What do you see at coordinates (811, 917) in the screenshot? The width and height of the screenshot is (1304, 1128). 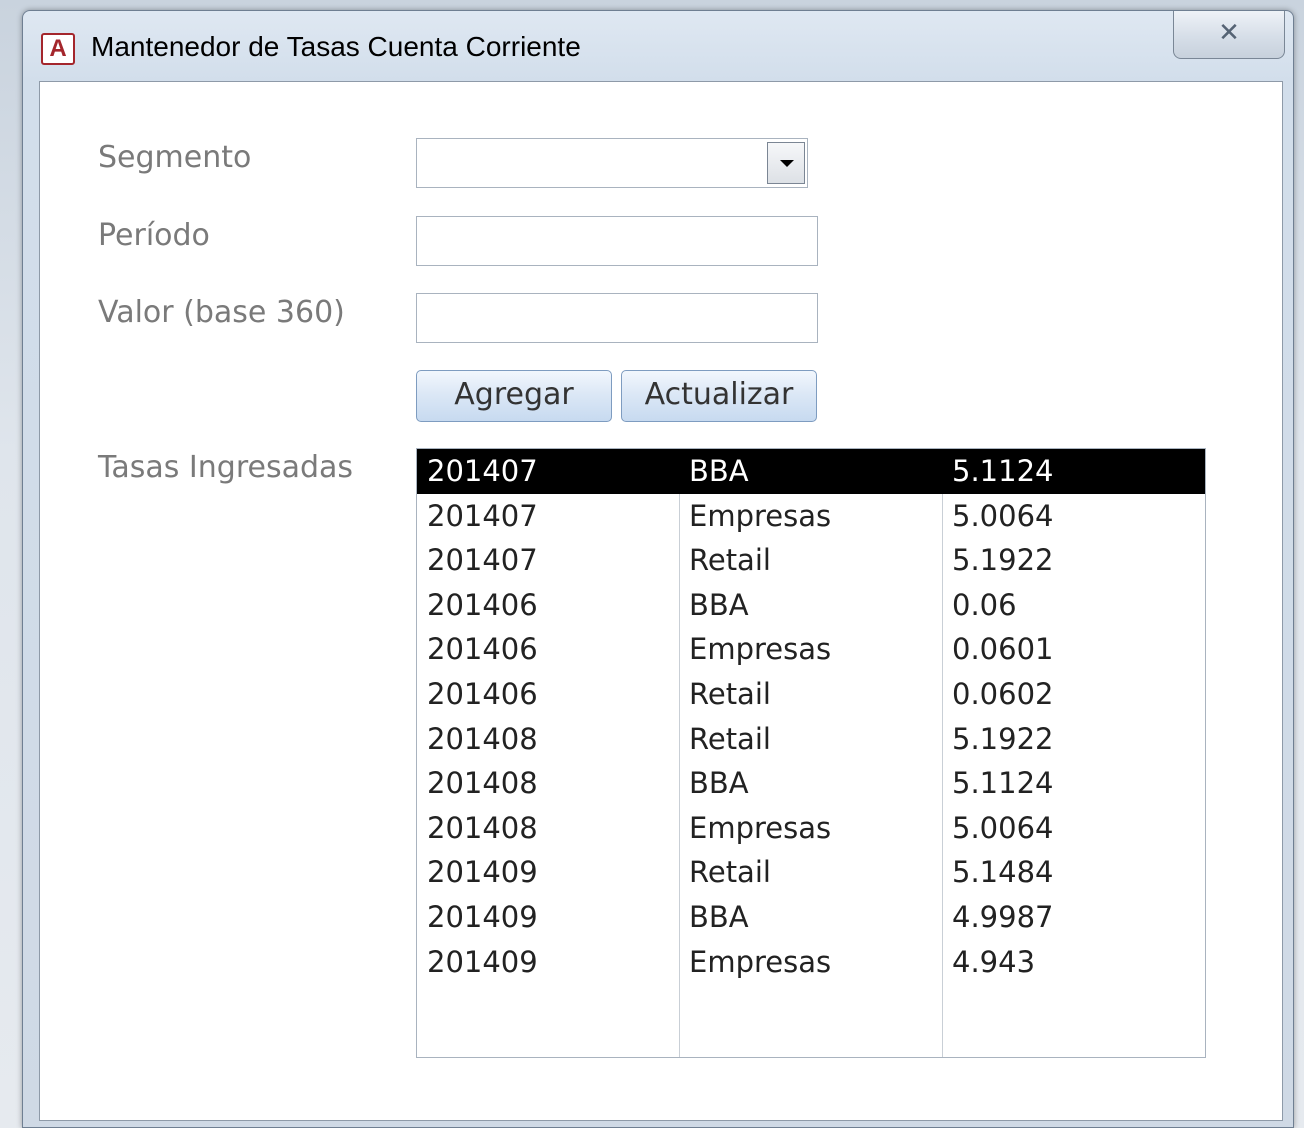 I see `list-item: 201409 BBA 4.9987` at bounding box center [811, 917].